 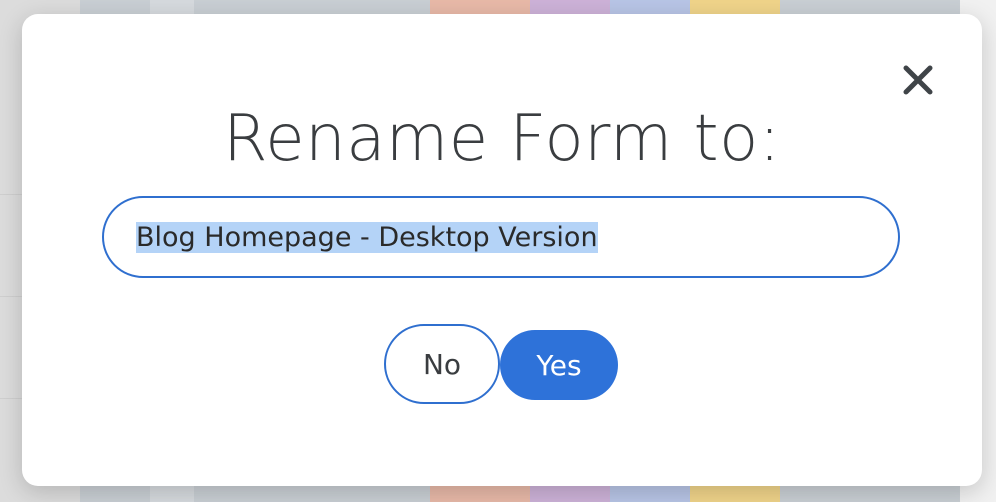 I want to click on no-button: No, so click(x=442, y=364).